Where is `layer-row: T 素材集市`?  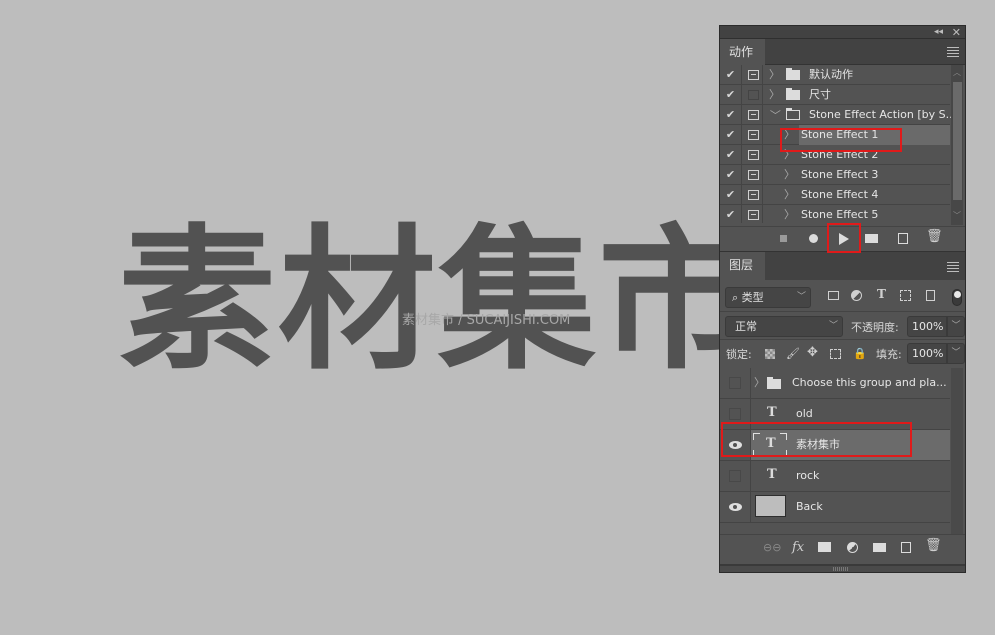
layer-row: T 素材集市 is located at coordinates (835, 445).